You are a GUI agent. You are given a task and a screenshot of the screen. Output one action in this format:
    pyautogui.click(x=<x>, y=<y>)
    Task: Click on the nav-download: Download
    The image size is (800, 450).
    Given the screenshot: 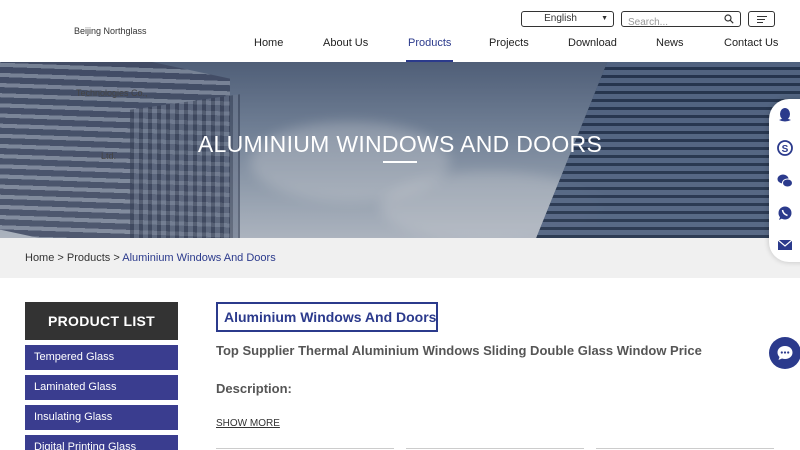 What is the action you would take?
    pyautogui.click(x=592, y=49)
    